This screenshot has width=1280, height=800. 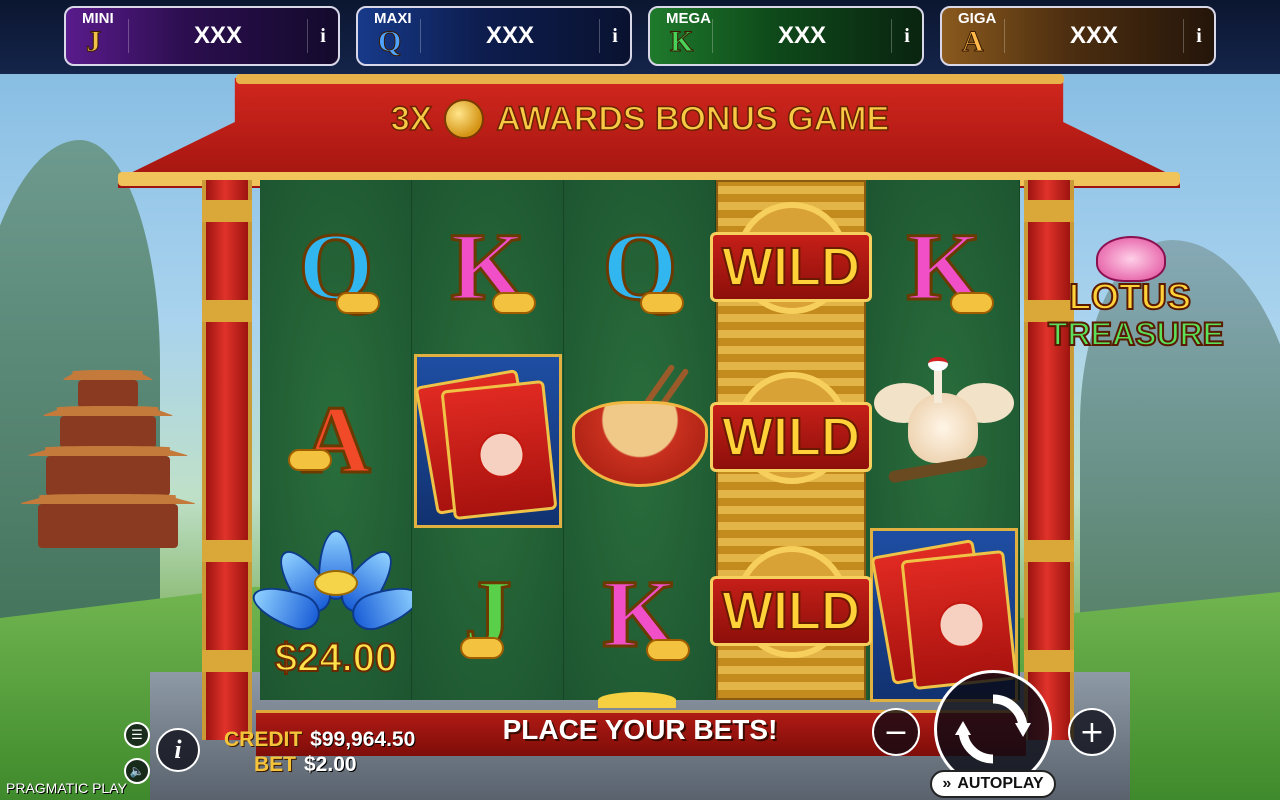 I want to click on provider-brand: PRAGMATIC PLAY, so click(x=66, y=788).